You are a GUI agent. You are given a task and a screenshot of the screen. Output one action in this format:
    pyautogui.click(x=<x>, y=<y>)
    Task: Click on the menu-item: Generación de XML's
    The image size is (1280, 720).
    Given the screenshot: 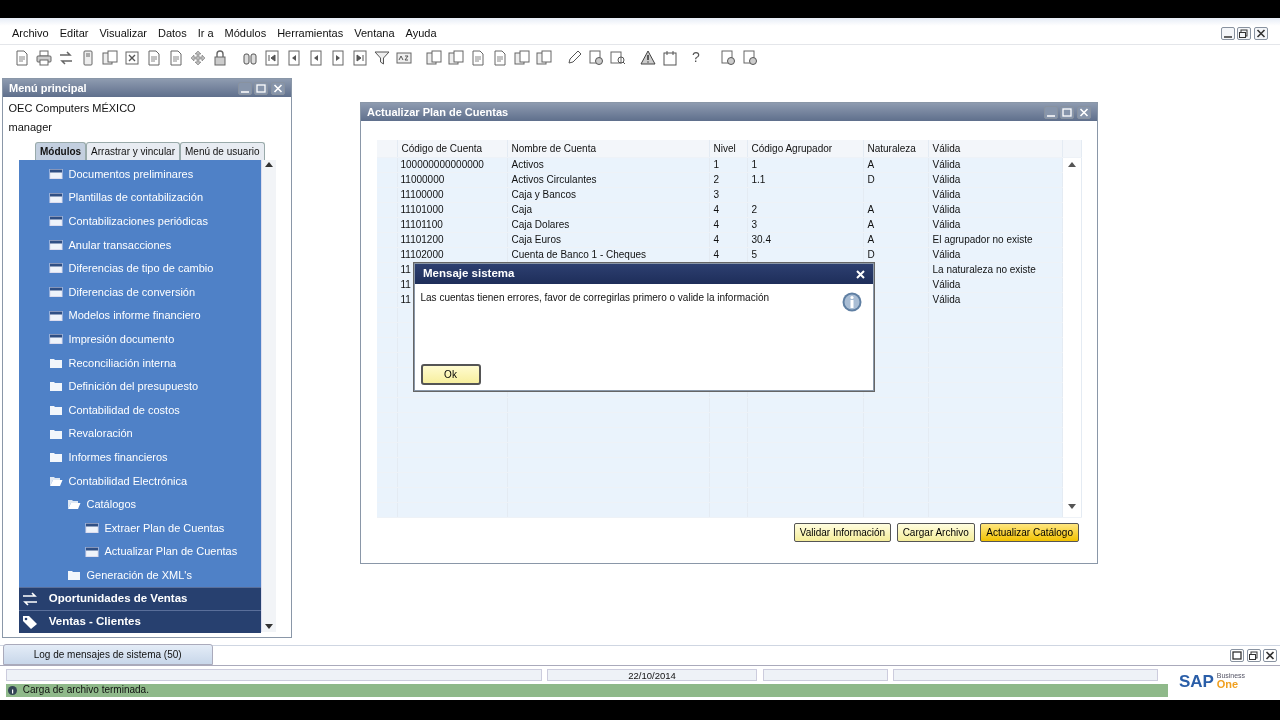 What is the action you would take?
    pyautogui.click(x=140, y=575)
    